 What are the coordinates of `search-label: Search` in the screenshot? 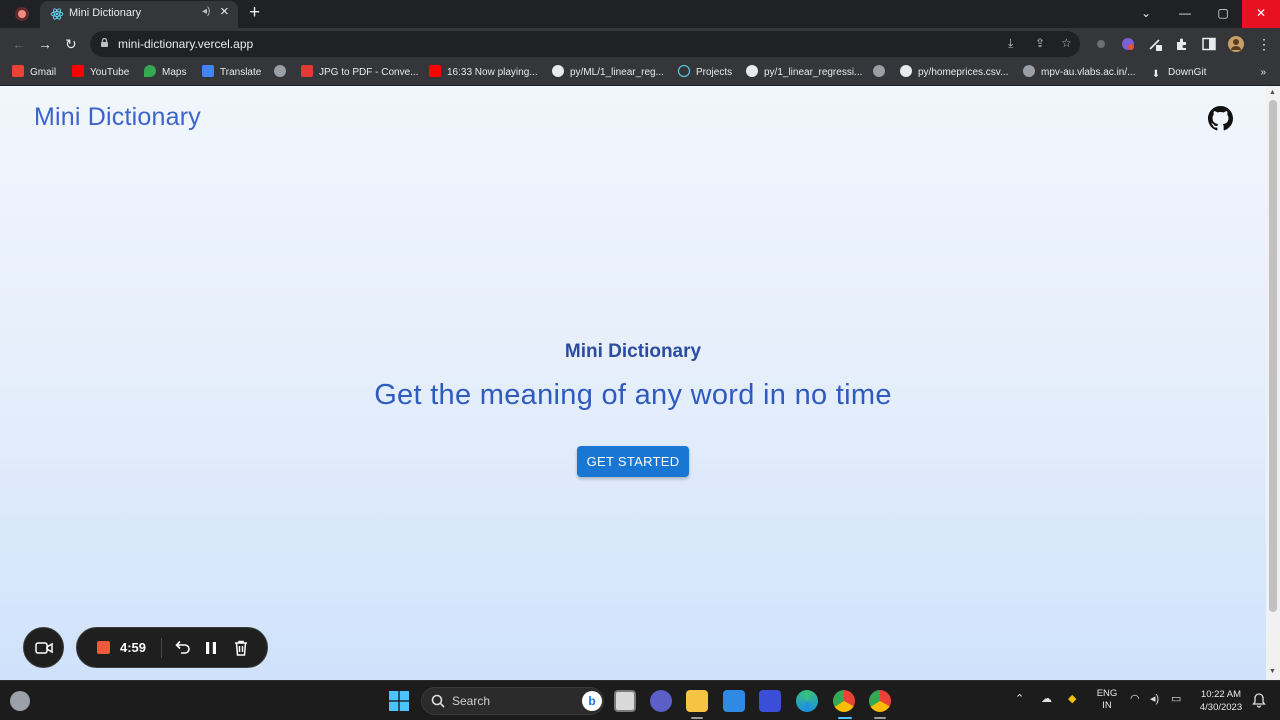 It's located at (471, 701).